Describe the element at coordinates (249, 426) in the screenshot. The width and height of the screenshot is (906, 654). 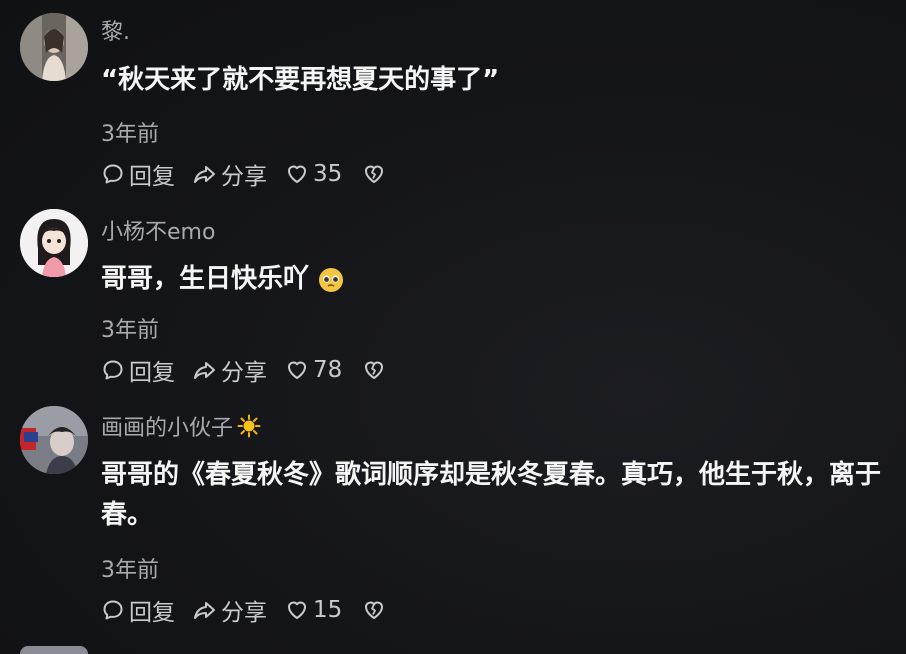
I see `sun-emoji-icon` at that location.